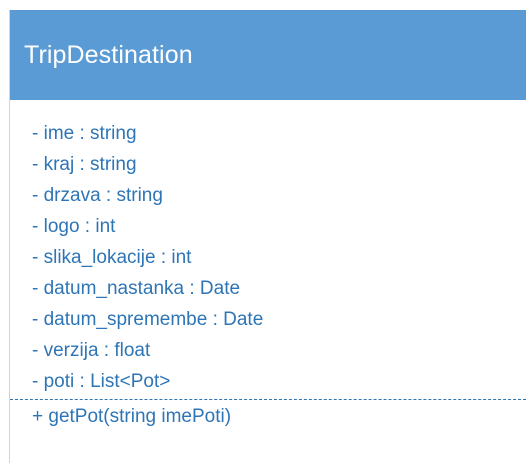 This screenshot has width=526, height=463. What do you see at coordinates (84, 133) in the screenshot?
I see `attribute-ime: - ime : string` at bounding box center [84, 133].